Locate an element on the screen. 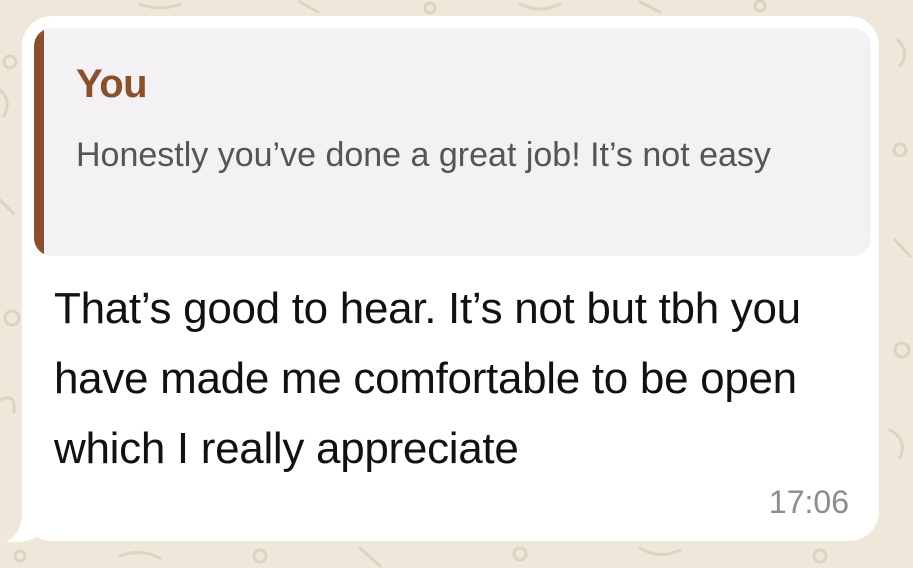 The width and height of the screenshot is (913, 568). message-timestamp: 17:06 is located at coordinates (808, 502).